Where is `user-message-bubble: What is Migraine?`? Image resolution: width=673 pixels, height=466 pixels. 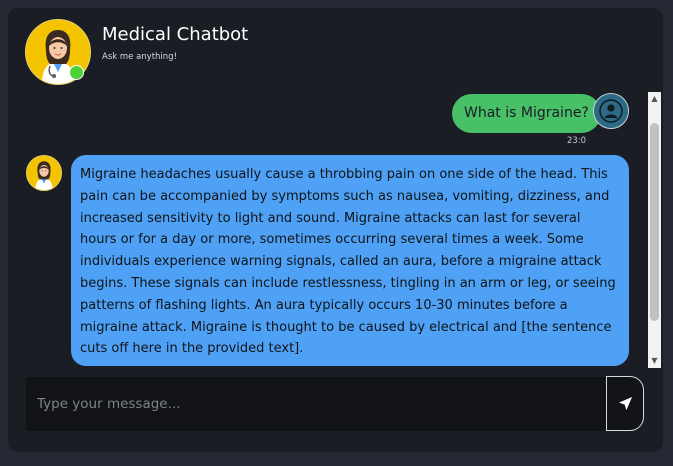
user-message-bubble: What is Migraine? is located at coordinates (526, 113).